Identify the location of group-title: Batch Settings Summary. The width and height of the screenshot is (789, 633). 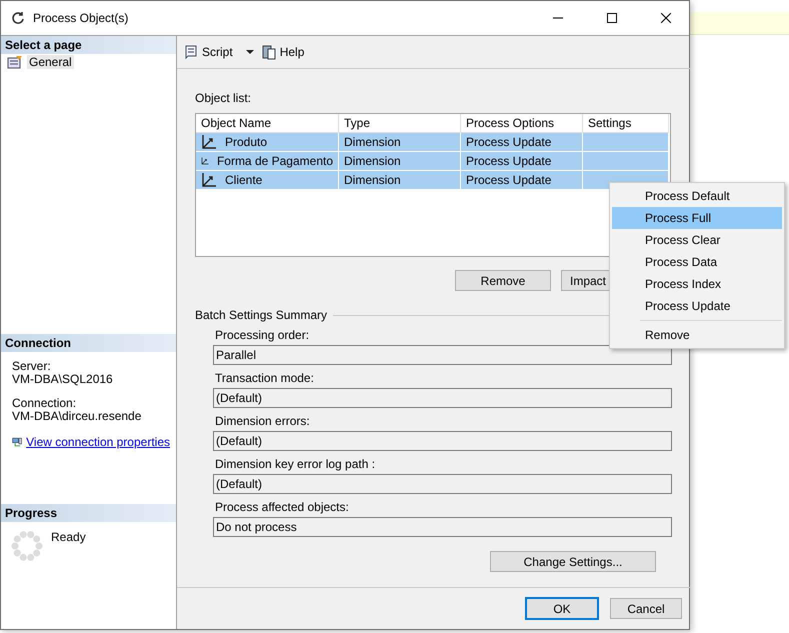
(261, 315).